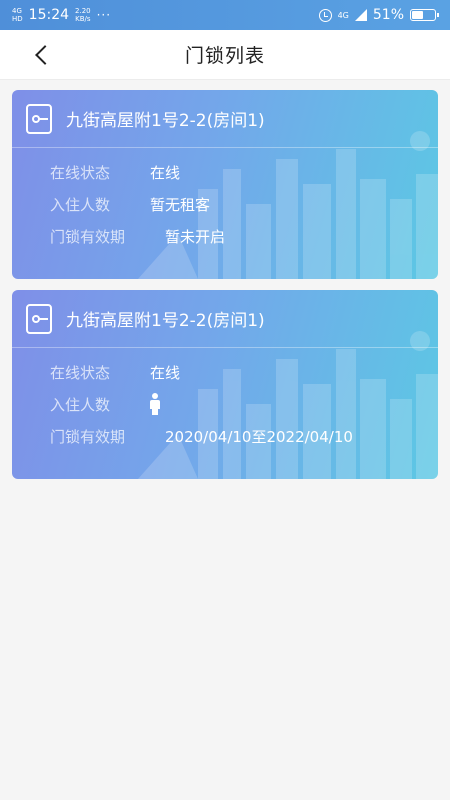 Image resolution: width=450 pixels, height=800 pixels. What do you see at coordinates (388, 15) in the screenshot?
I see `battery-percent: 51%` at bounding box center [388, 15].